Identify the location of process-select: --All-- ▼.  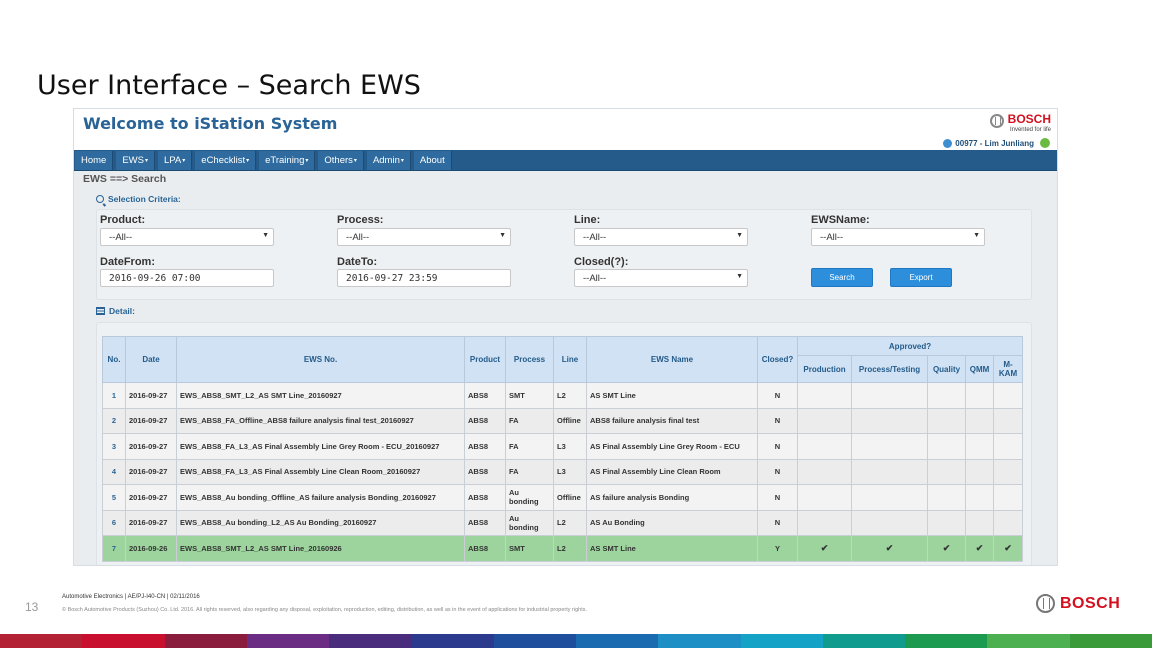
(424, 237).